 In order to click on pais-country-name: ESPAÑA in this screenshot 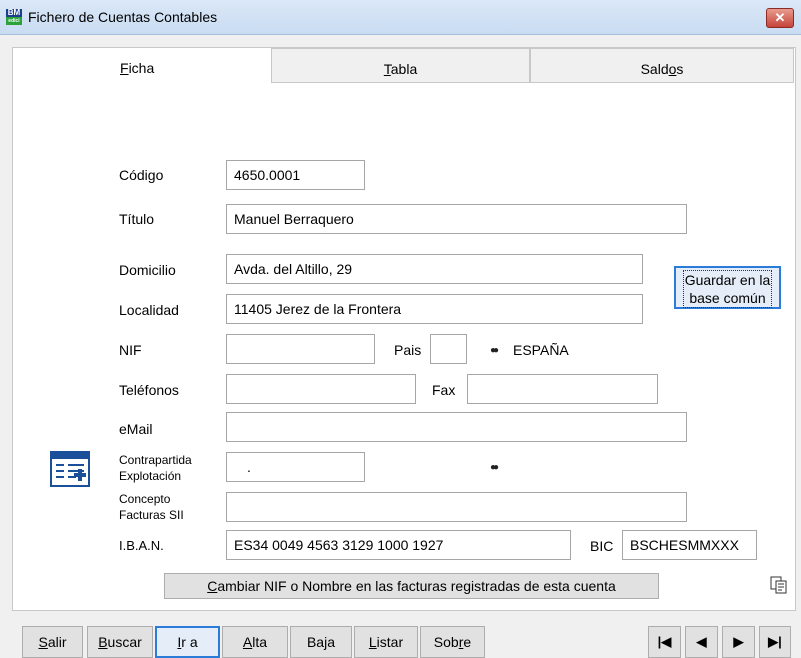, I will do `click(541, 350)`.